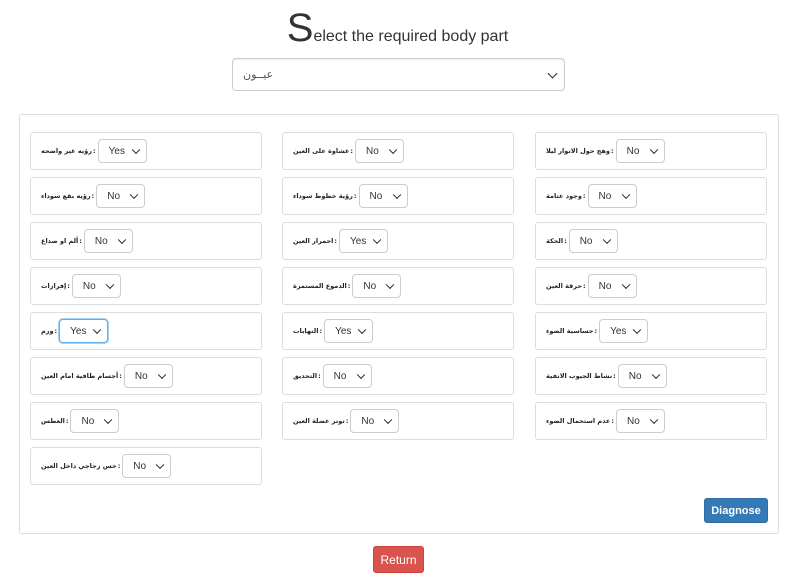 This screenshot has width=795, height=582. What do you see at coordinates (651, 241) in the screenshot?
I see `symptom-card: الحكة: No` at bounding box center [651, 241].